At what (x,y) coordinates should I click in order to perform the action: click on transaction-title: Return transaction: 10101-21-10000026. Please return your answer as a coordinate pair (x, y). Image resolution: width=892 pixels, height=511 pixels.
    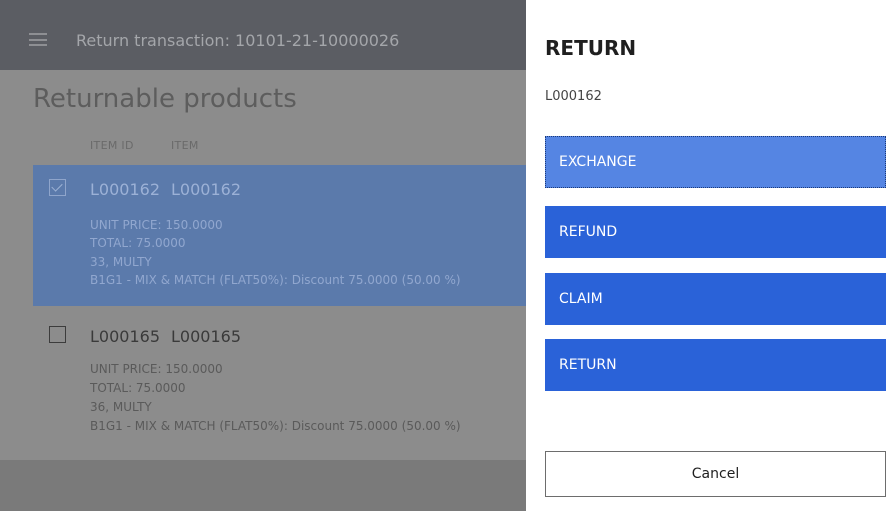
    Looking at the image, I should click on (238, 40).